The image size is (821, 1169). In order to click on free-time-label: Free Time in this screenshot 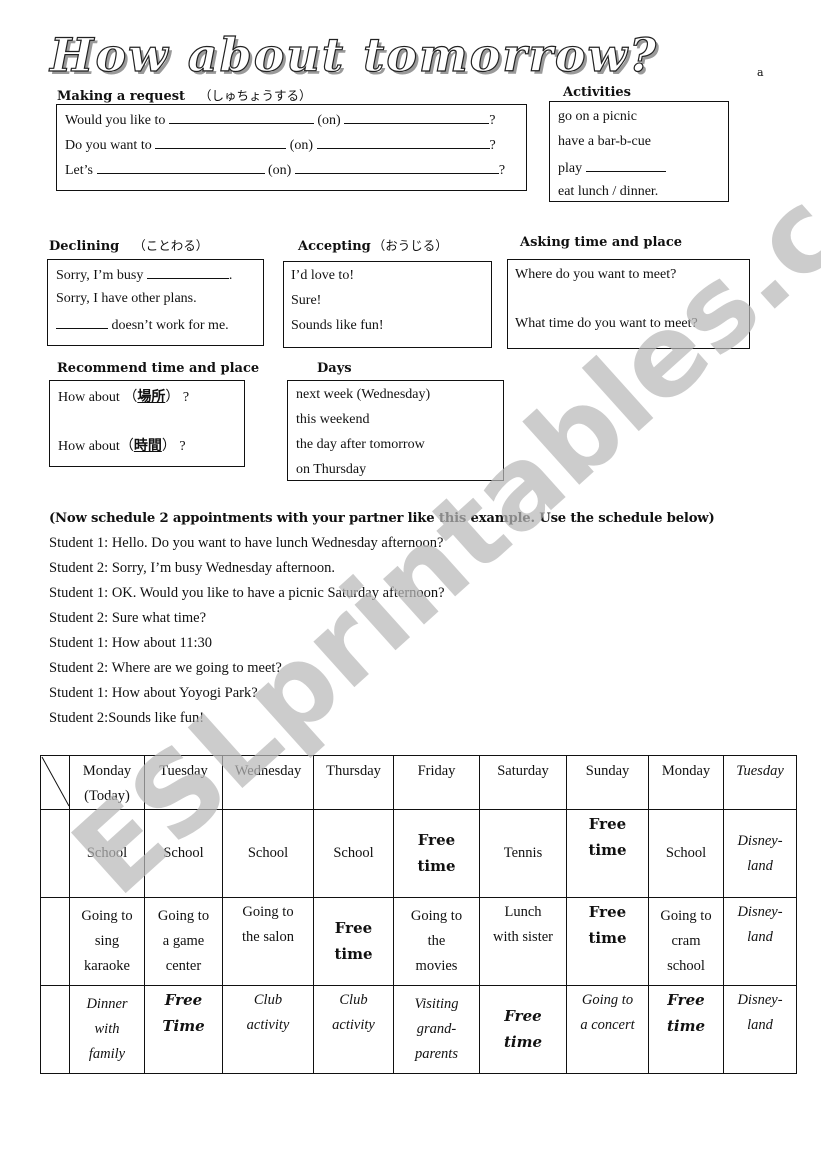, I will do `click(183, 1013)`.